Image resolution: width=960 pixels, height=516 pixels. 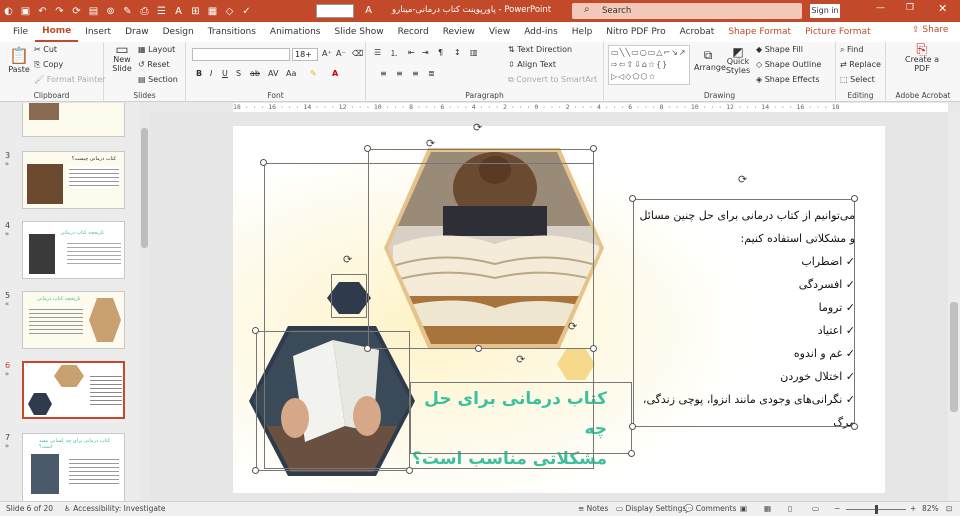 I want to click on thumbnail-2-partial, so click(x=73, y=120).